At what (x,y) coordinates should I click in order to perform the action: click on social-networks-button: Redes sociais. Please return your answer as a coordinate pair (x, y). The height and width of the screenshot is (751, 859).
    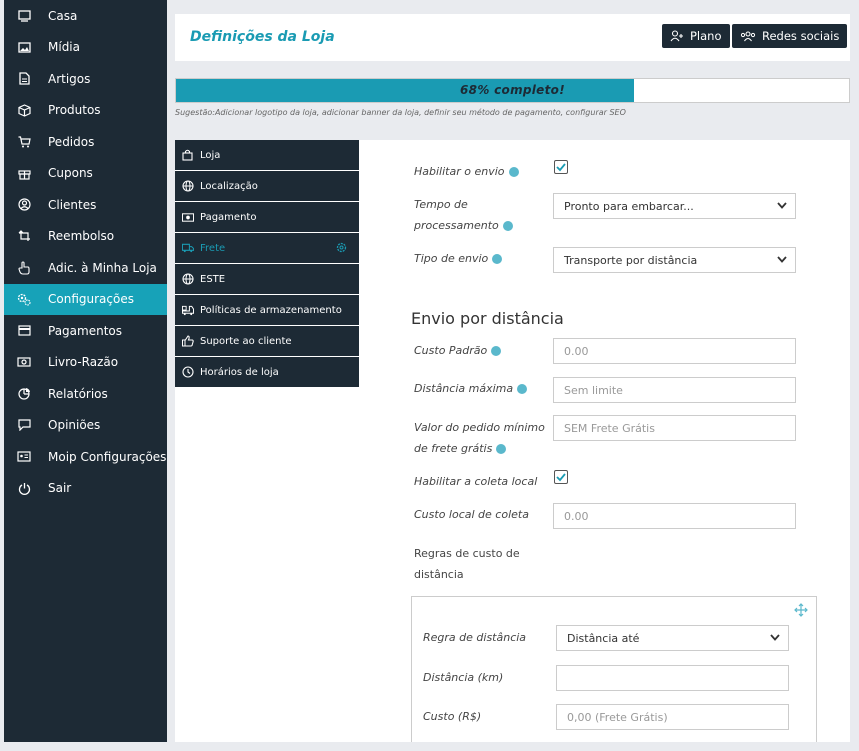
    Looking at the image, I should click on (790, 36).